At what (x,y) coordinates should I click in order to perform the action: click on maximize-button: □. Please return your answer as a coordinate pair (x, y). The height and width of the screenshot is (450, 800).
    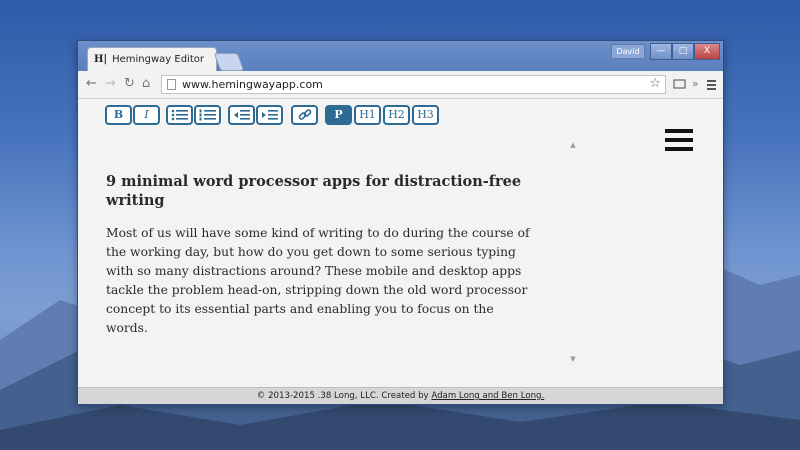
    Looking at the image, I should click on (683, 51).